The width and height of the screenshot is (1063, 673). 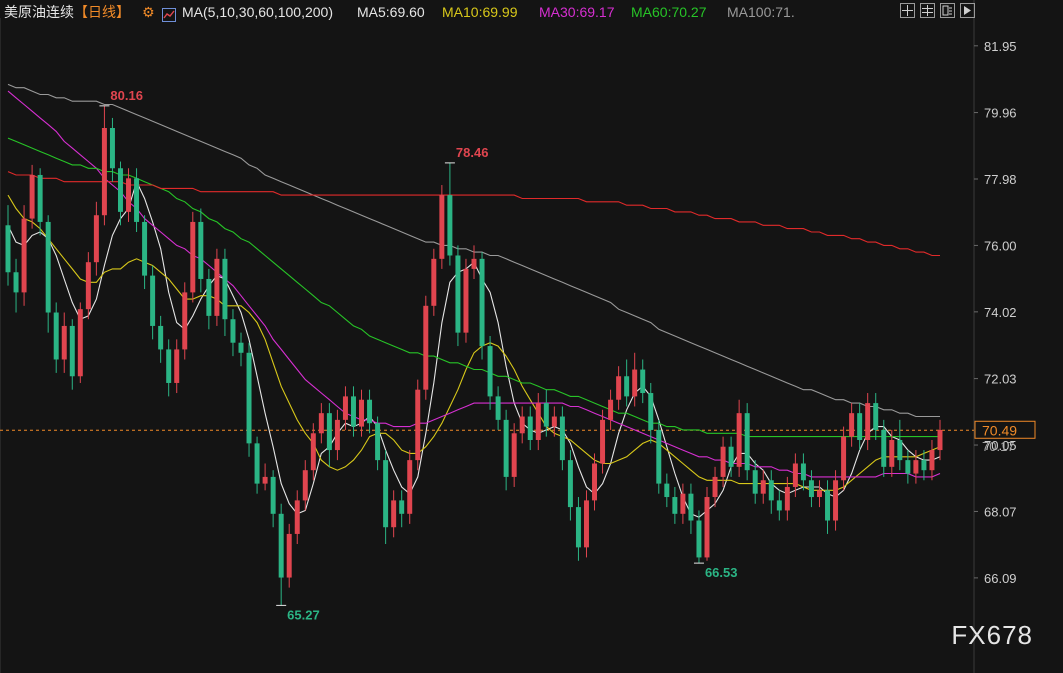 What do you see at coordinates (148, 12) in the screenshot?
I see `gear-icon: ⚙` at bounding box center [148, 12].